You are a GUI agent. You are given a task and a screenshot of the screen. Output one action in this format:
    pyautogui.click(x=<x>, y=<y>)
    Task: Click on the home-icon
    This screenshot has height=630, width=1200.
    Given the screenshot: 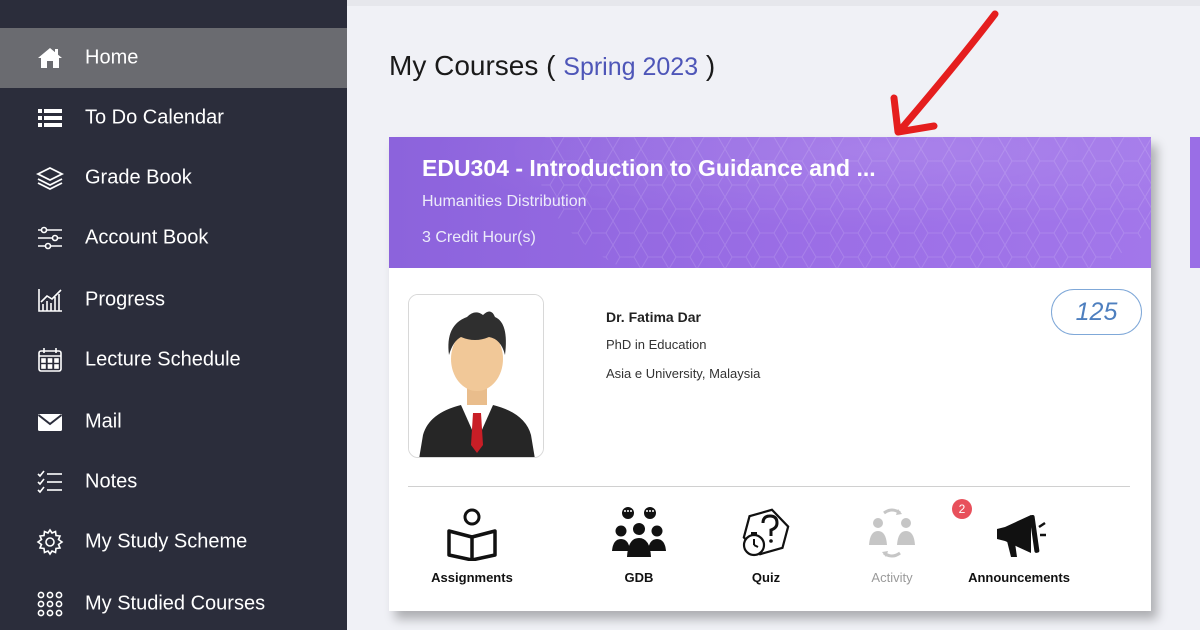 What is the action you would take?
    pyautogui.click(x=50, y=58)
    